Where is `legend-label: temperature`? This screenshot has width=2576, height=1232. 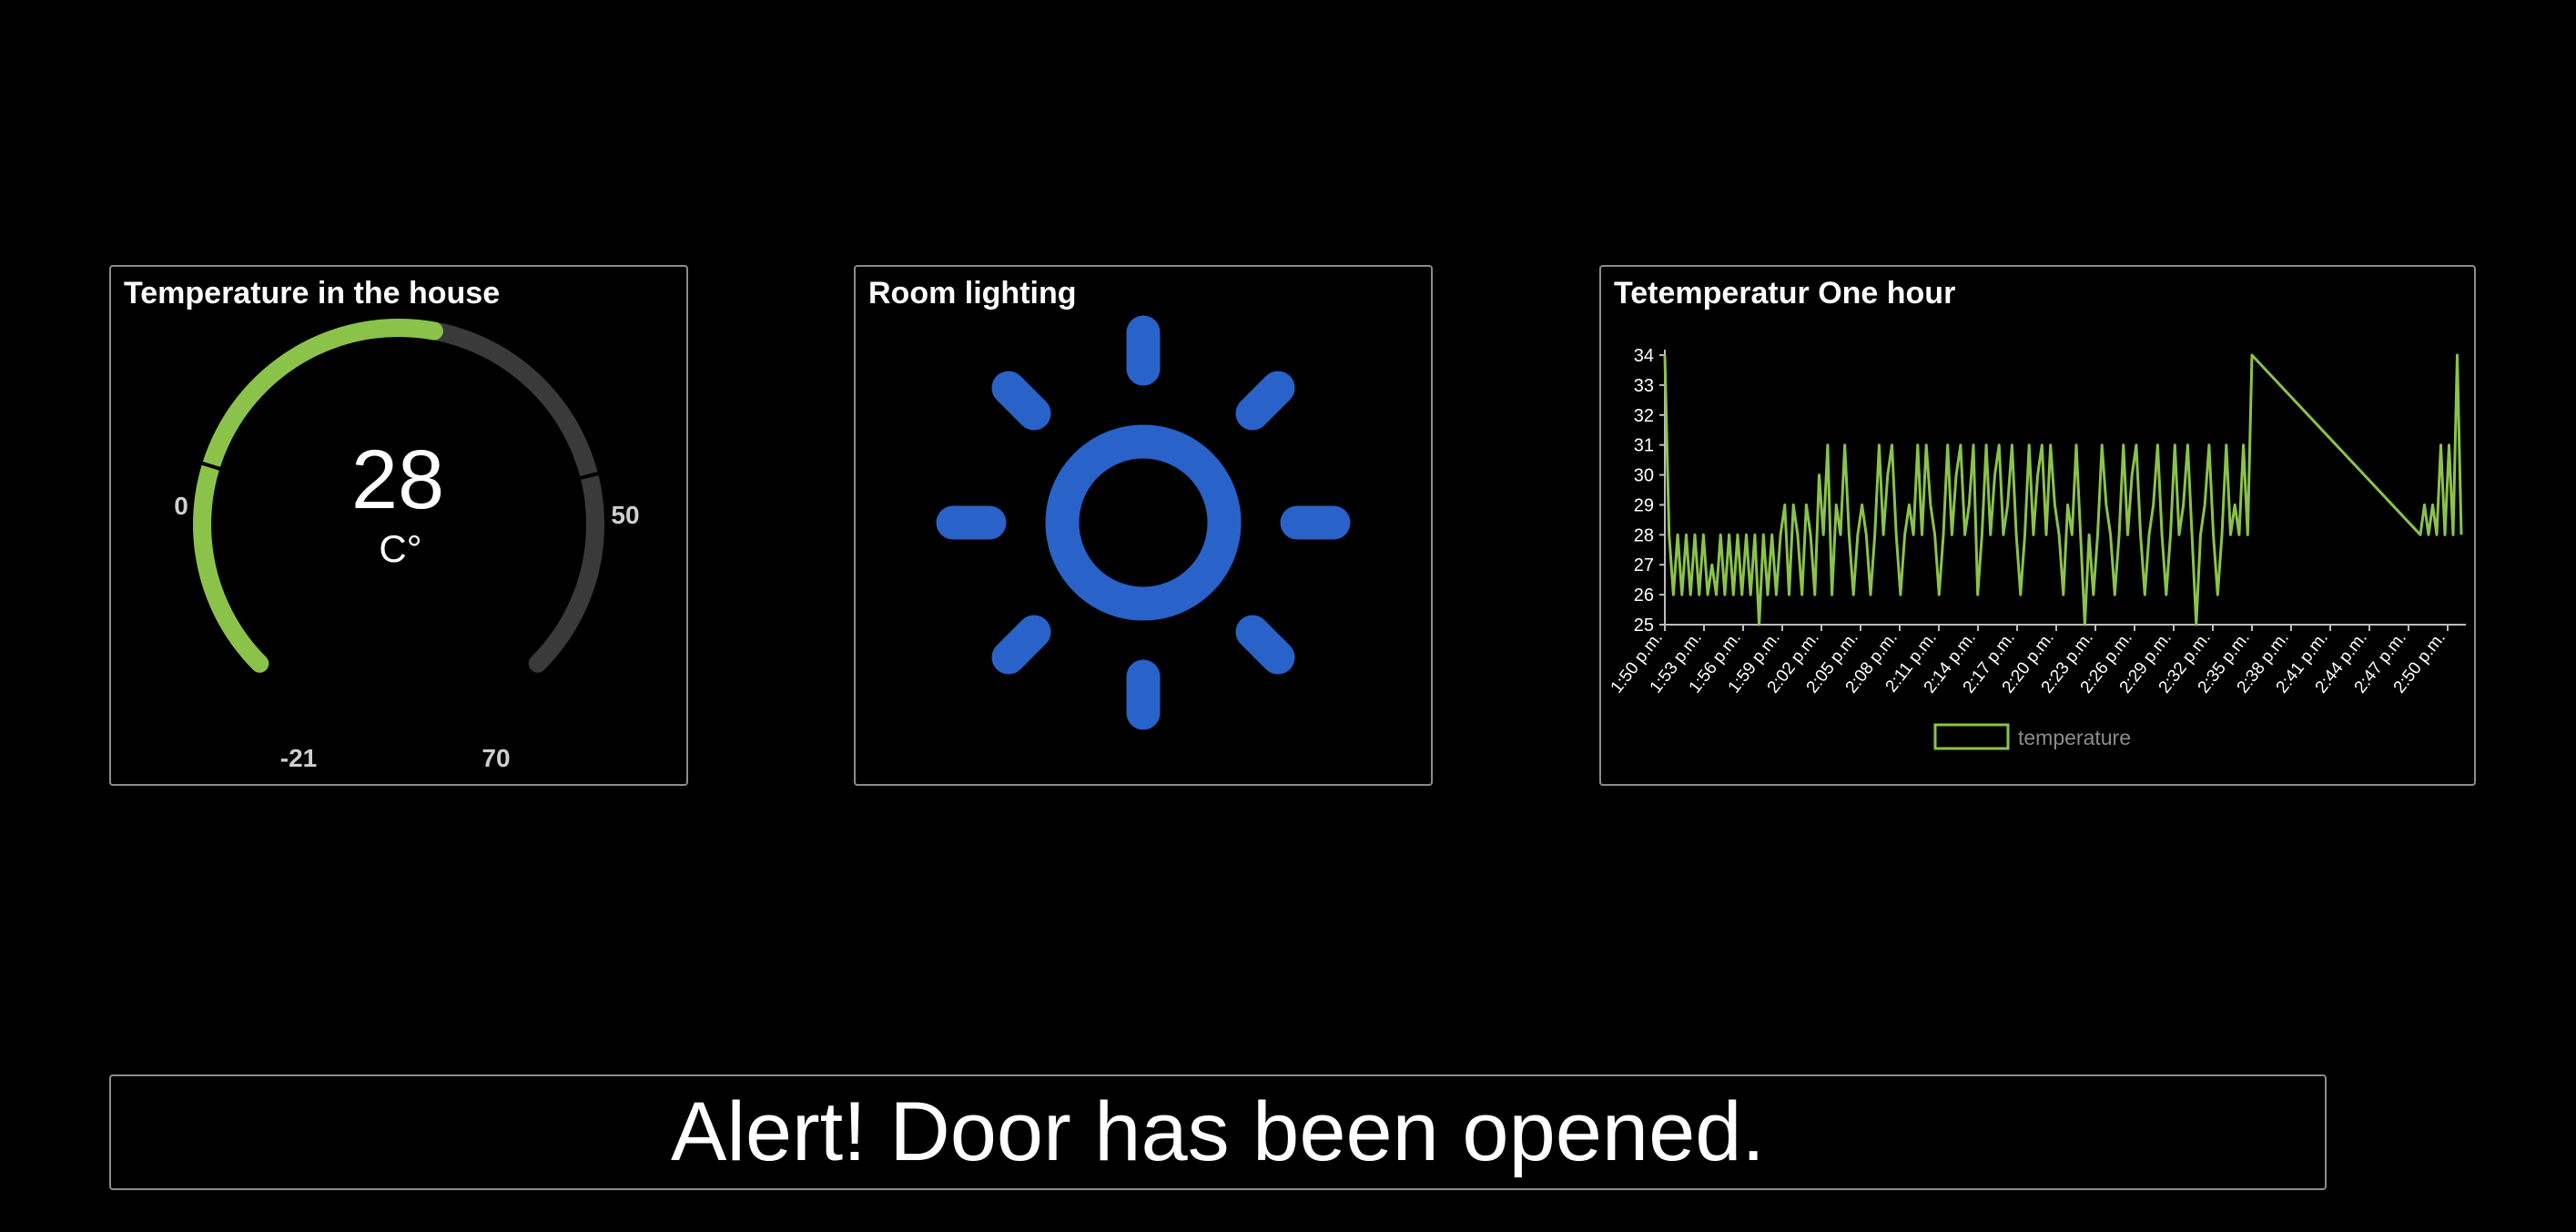
legend-label: temperature is located at coordinates (2074, 737).